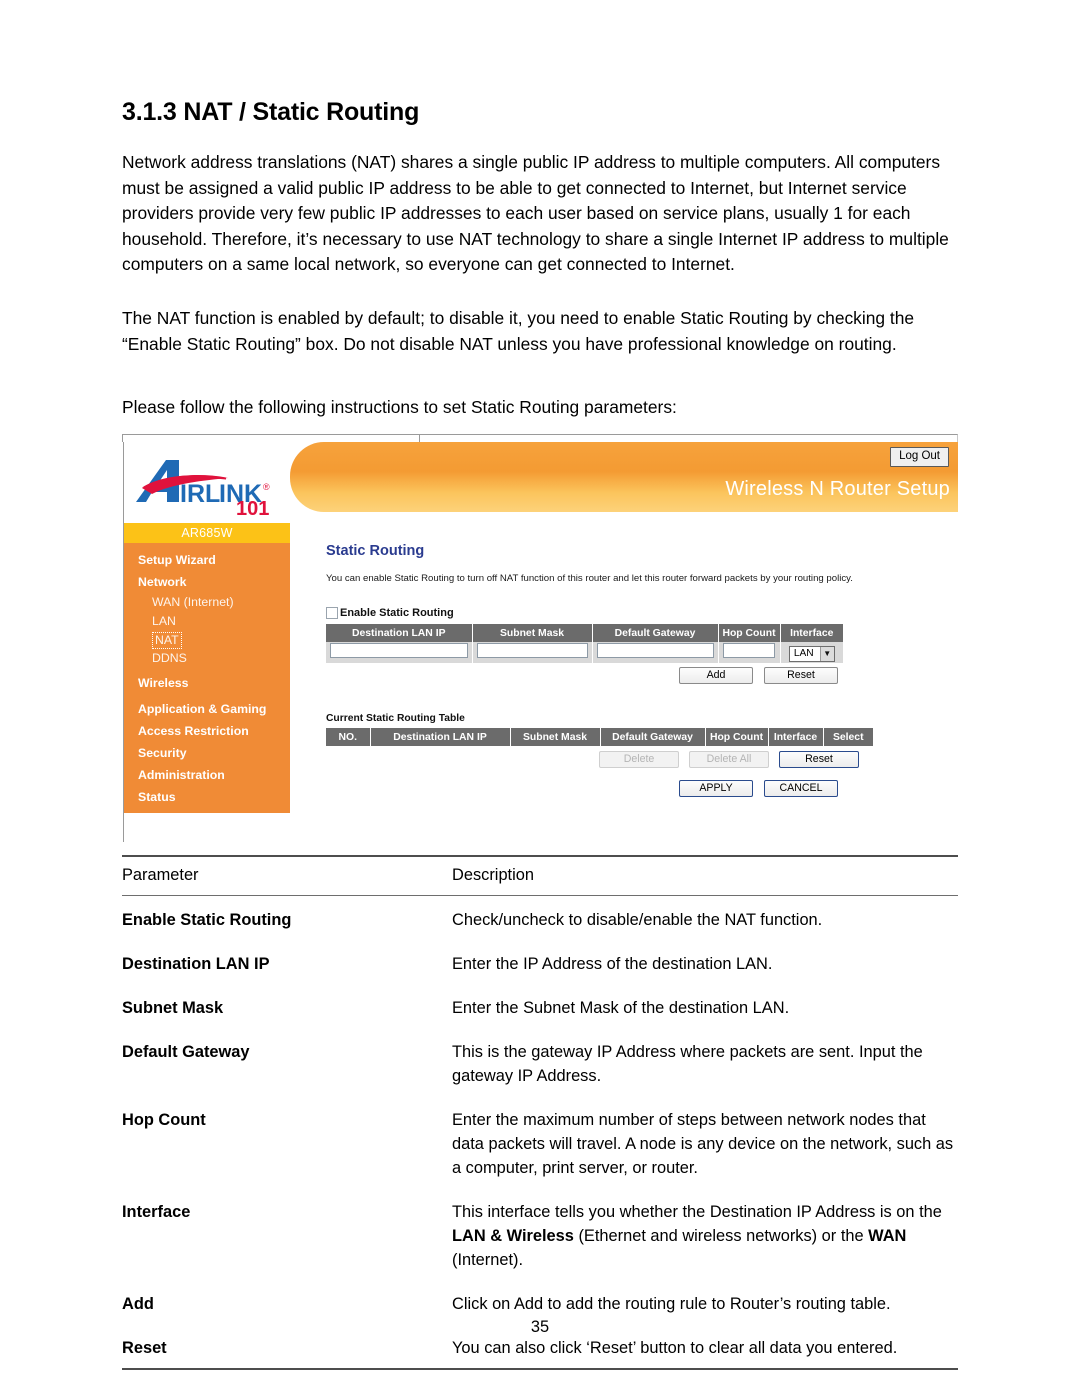  I want to click on entry-table-input-row: LAN ▼, so click(584, 652).